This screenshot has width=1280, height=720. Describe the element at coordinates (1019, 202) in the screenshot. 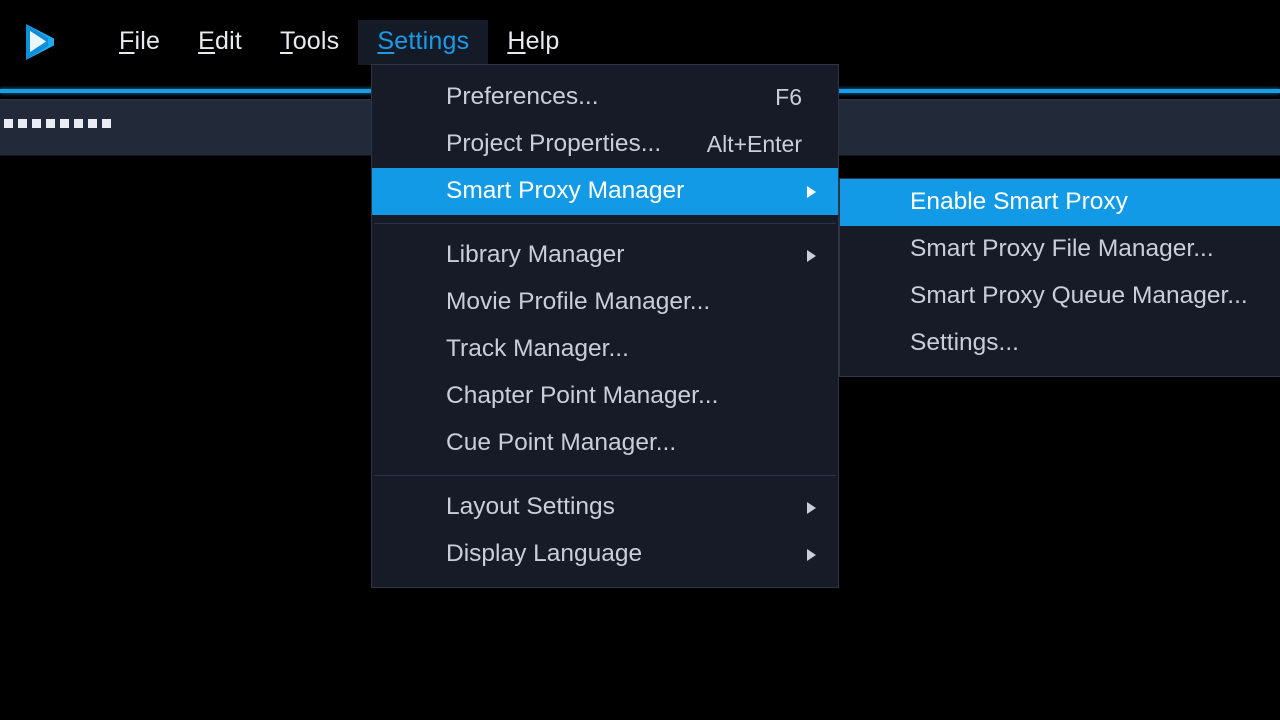

I see `menu-item-label: Enable Smart Proxy` at that location.